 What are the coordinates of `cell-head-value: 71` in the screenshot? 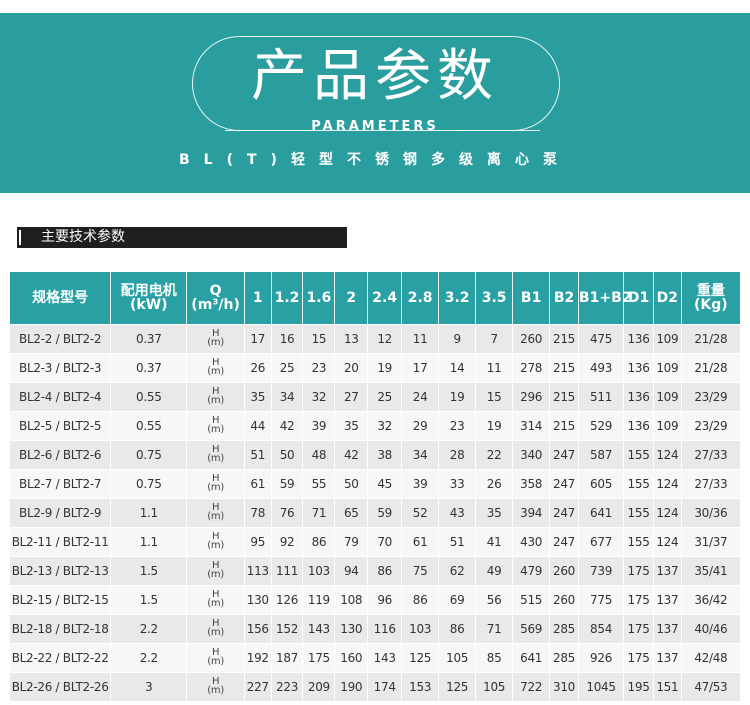 It's located at (318, 512).